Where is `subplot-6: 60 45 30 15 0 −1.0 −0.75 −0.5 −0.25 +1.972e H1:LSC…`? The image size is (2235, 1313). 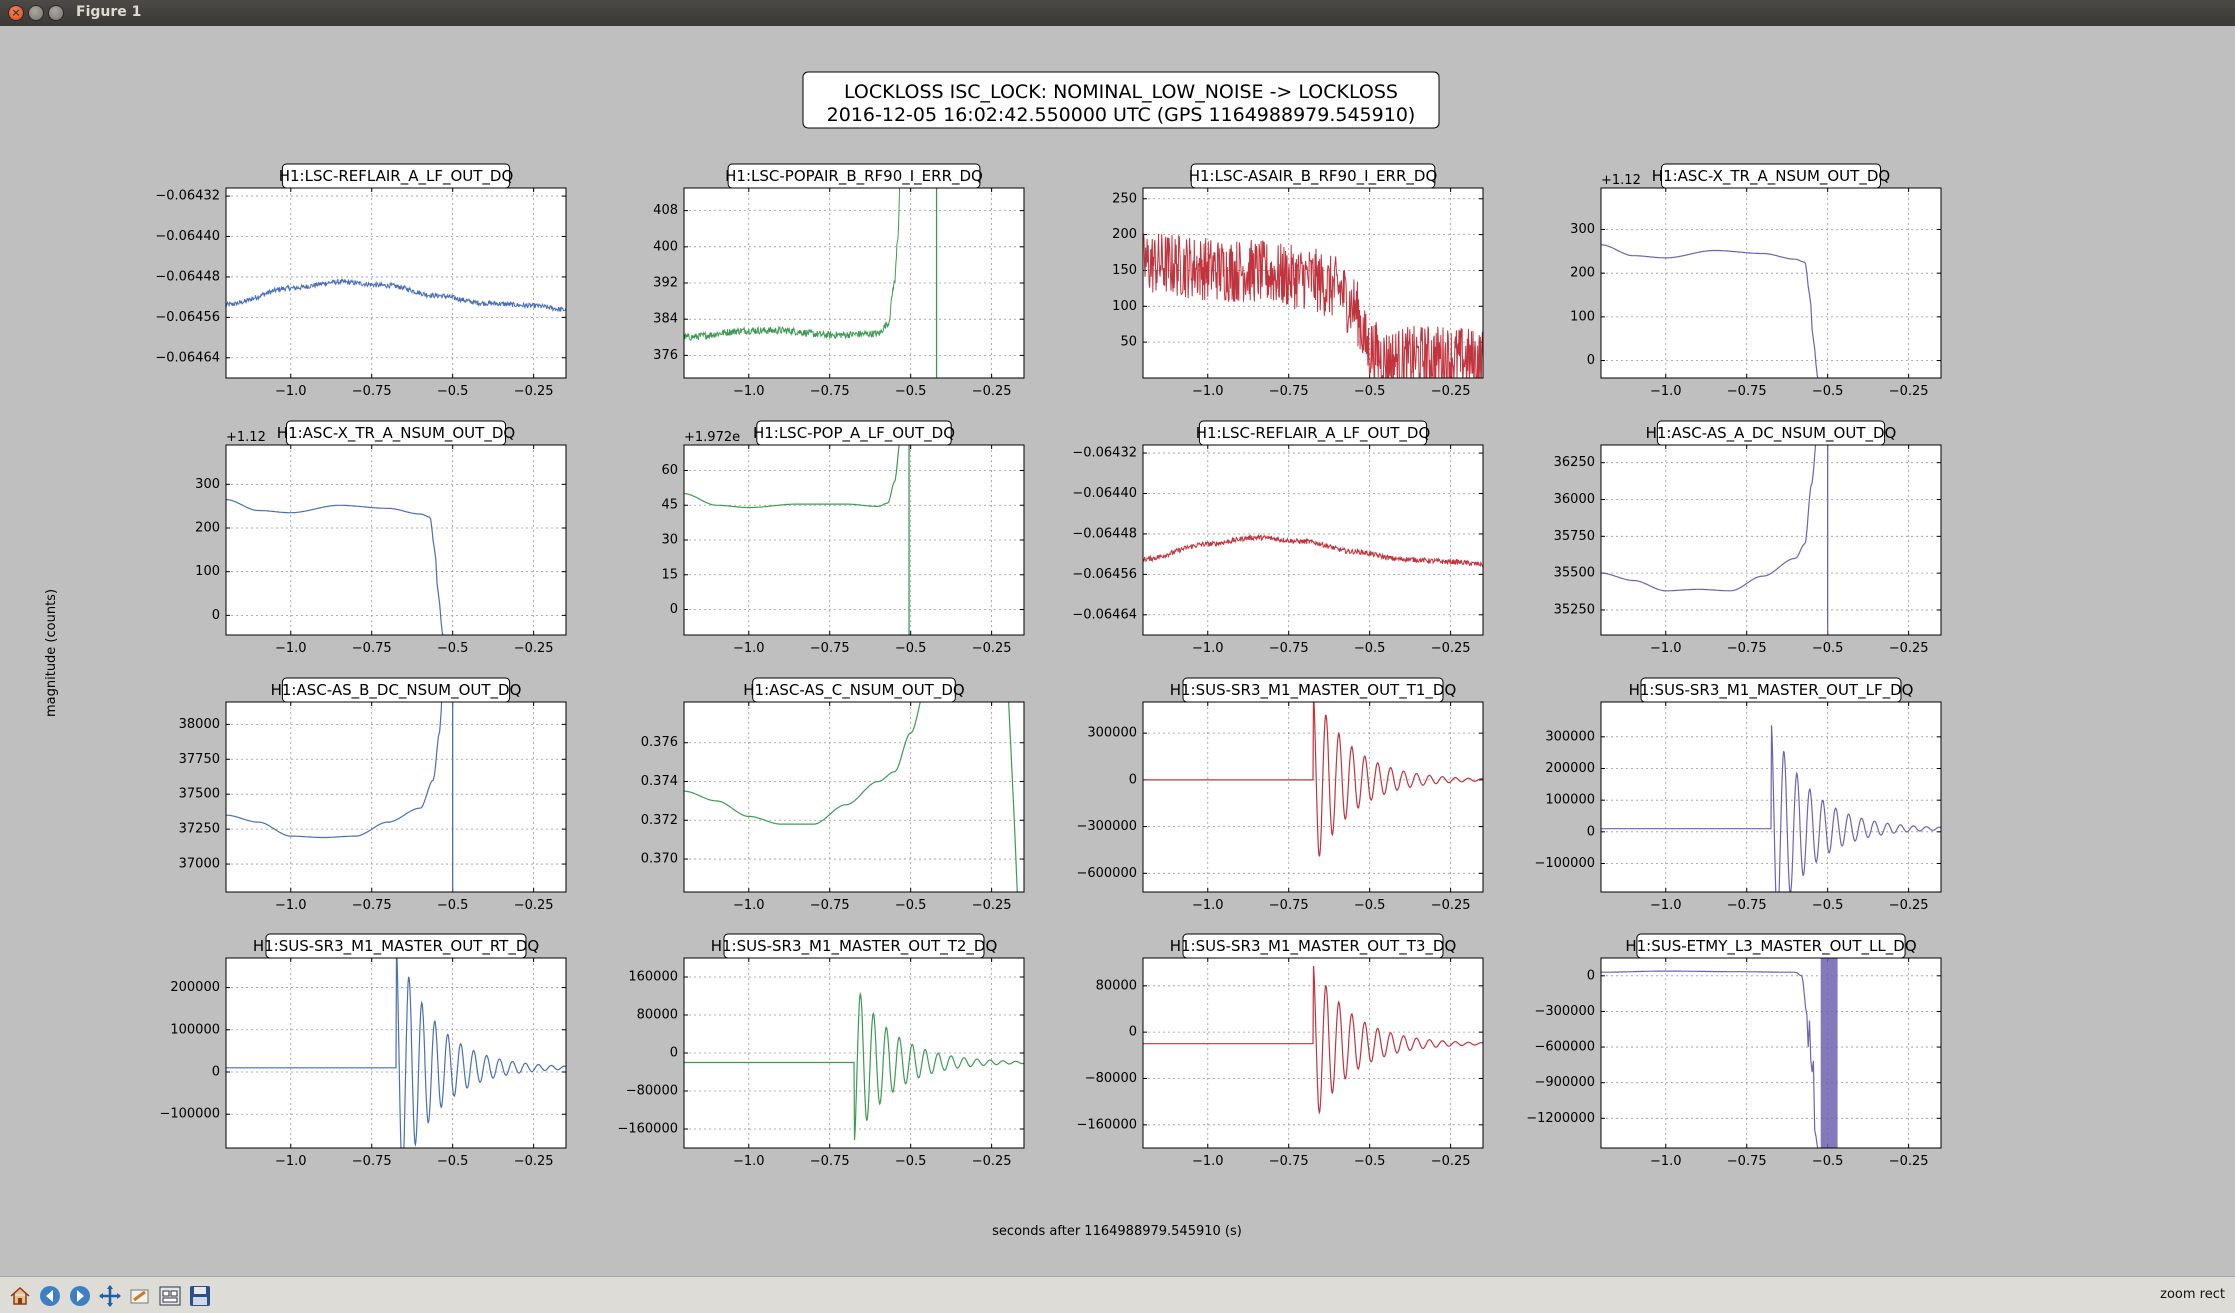
subplot-6: 60 45 30 15 0 −1.0 −0.75 −0.5 −0.25 +1.972e H1:LSC… is located at coordinates (843, 538).